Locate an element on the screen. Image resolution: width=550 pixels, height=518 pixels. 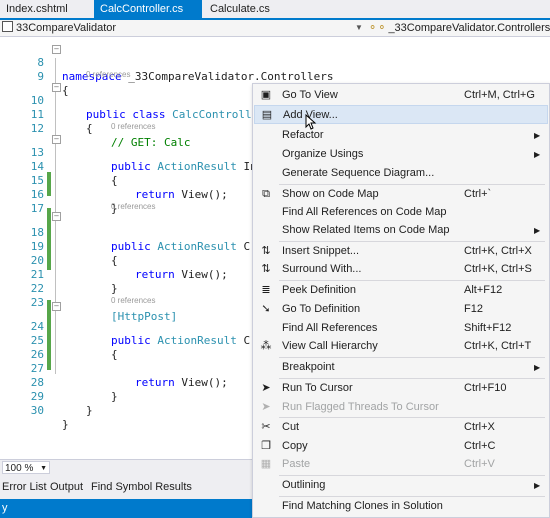
type-name: ActionResult is located at coordinates (197, 246).